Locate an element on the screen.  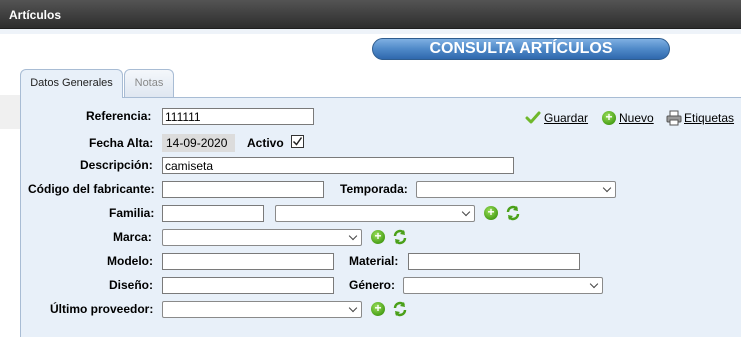
refresh-marca-icon is located at coordinates (400, 237).